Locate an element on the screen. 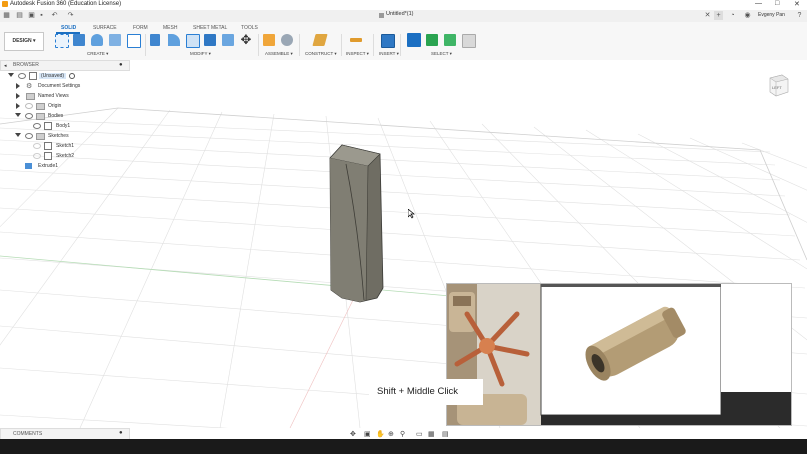  offset-plane-icon is located at coordinates (320, 40).